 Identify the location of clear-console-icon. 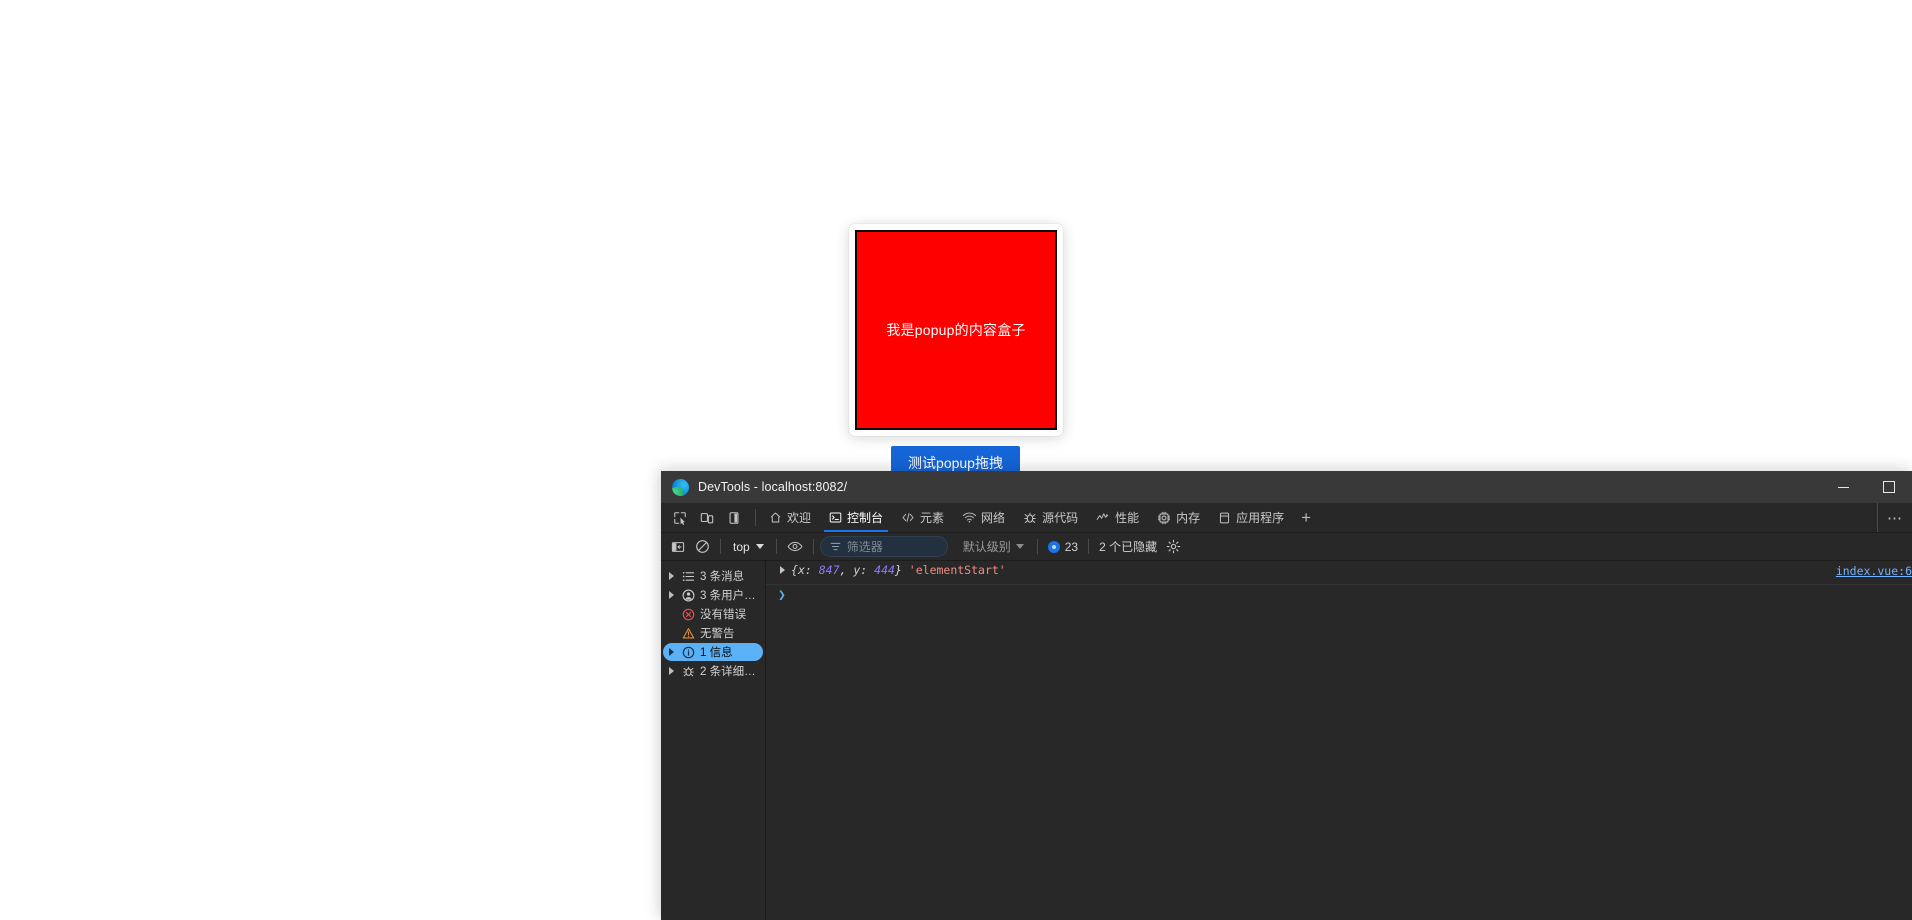
(702, 546).